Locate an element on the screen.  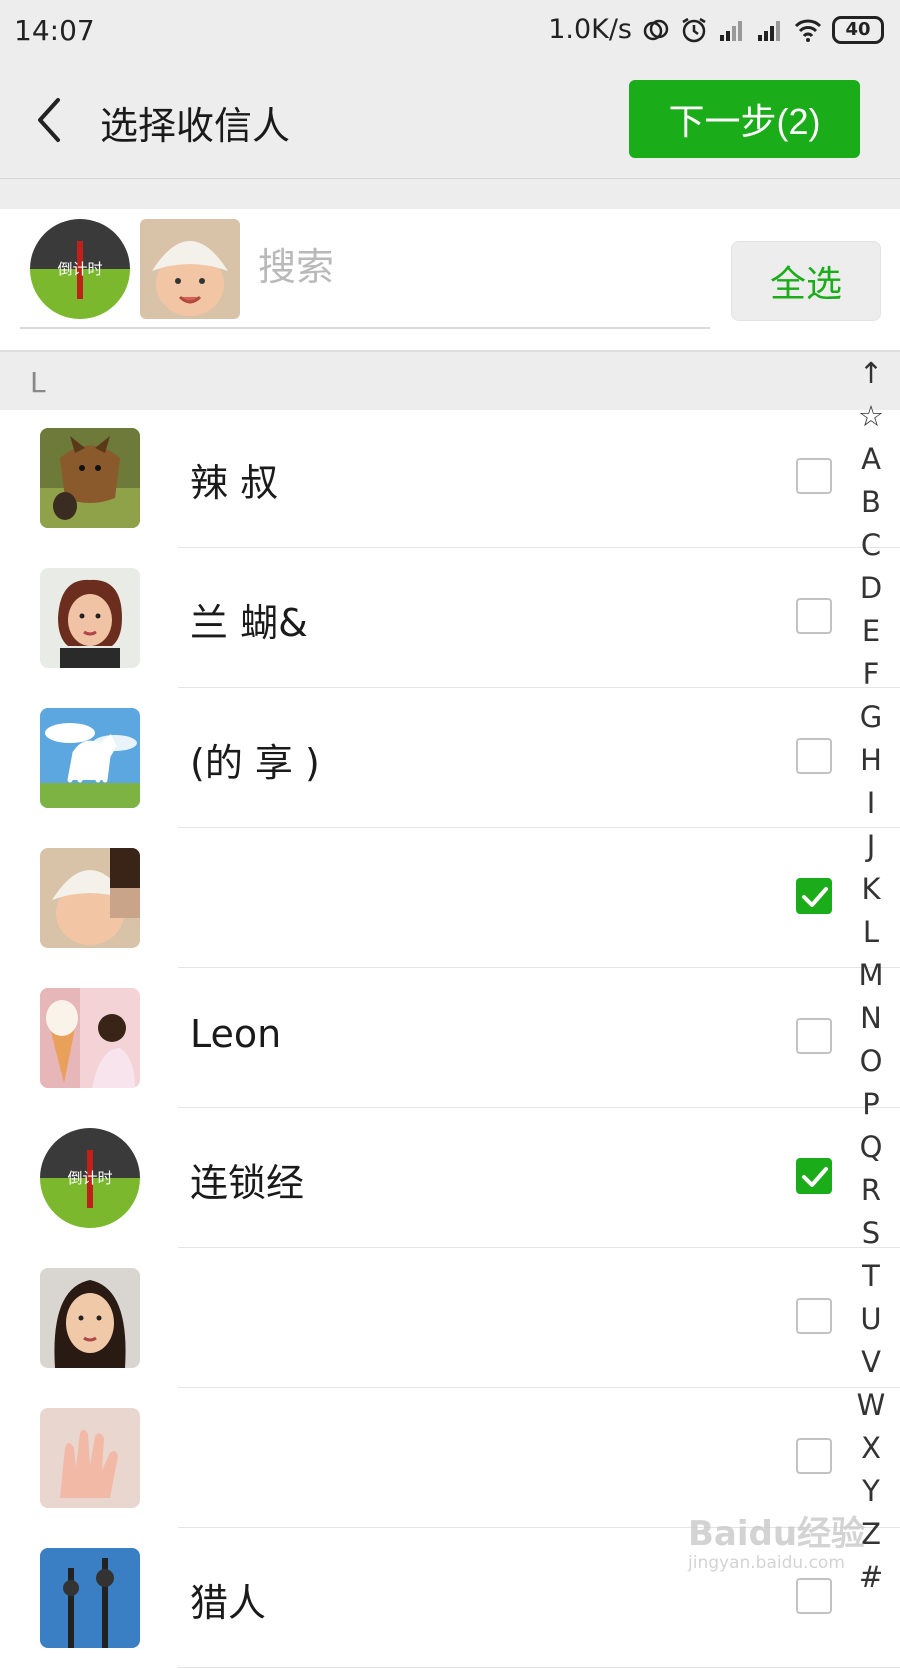
index-g: G is located at coordinates (871, 717).